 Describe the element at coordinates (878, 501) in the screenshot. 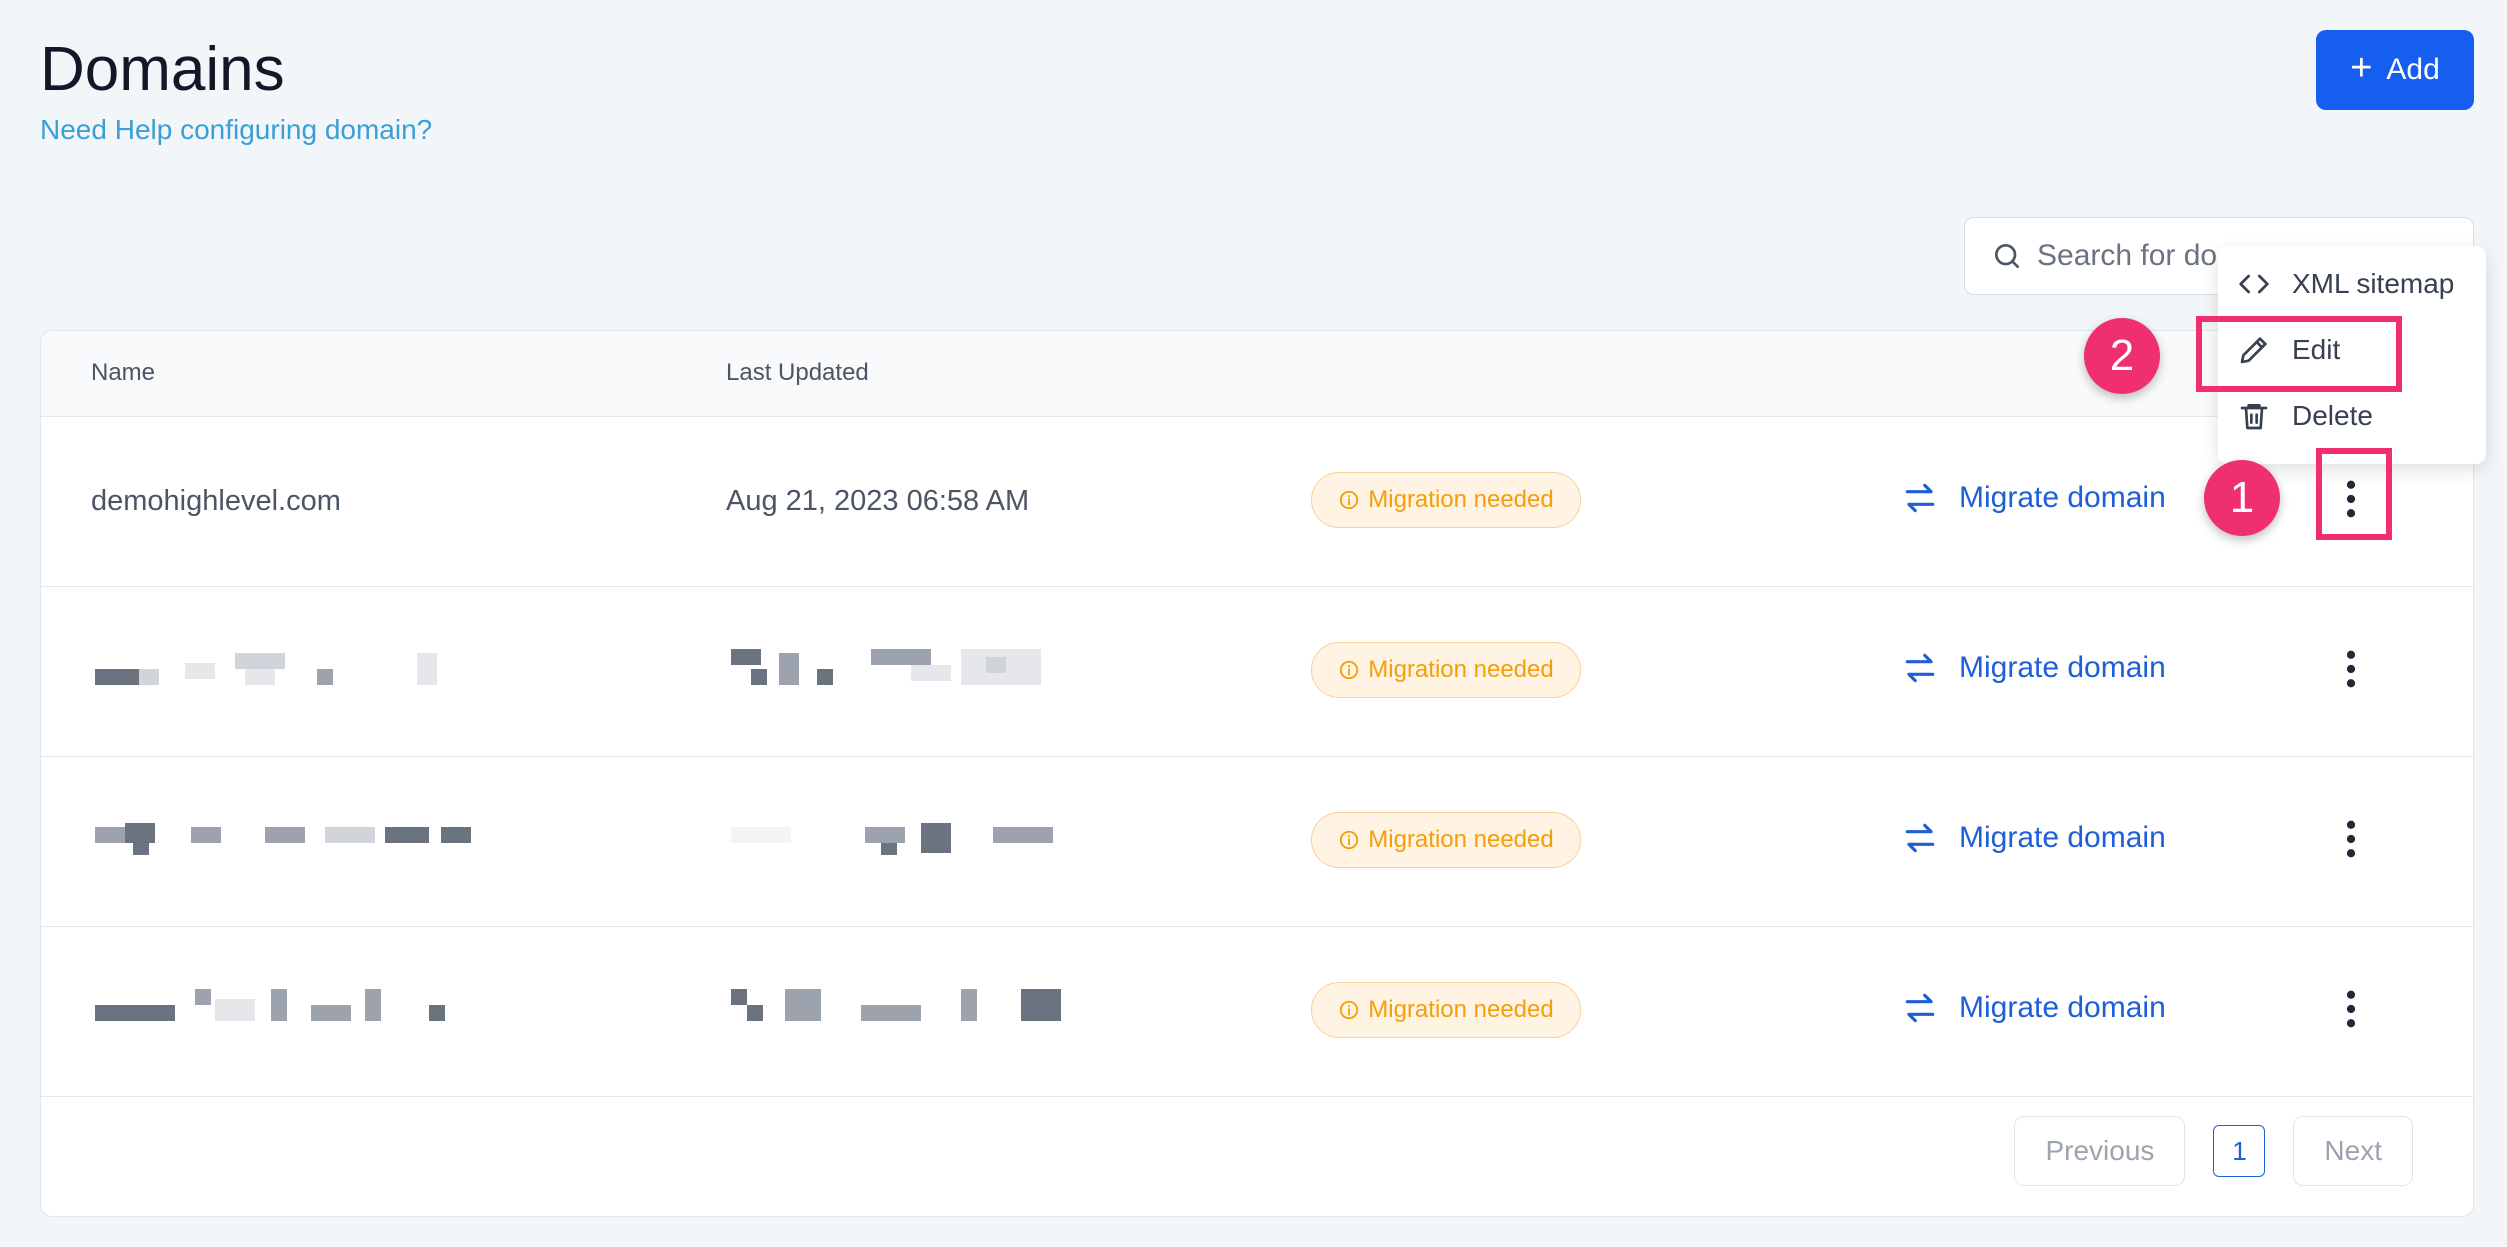

I see `last-updated: Aug 21, 2023 06:58 AM` at that location.